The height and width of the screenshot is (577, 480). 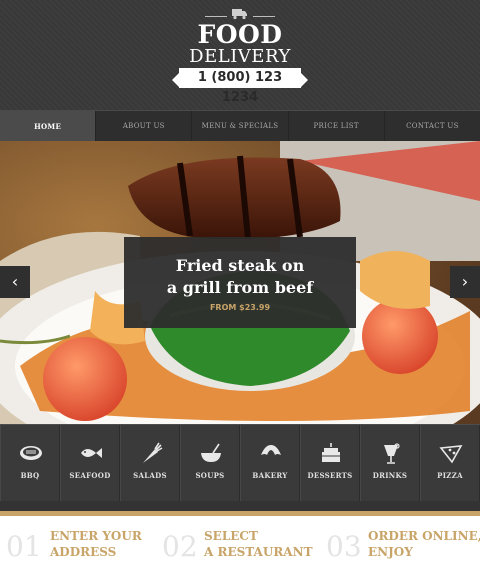 What do you see at coordinates (153, 452) in the screenshot?
I see `carrot-icon` at bounding box center [153, 452].